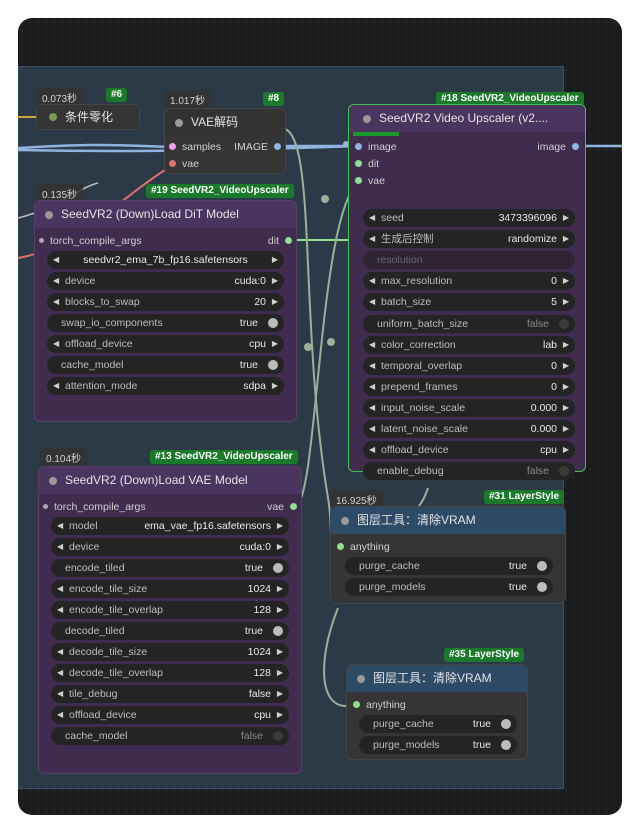 The height and width of the screenshot is (833, 640). Describe the element at coordinates (41, 240) in the screenshot. I see `torch-compile-slot-icon` at that location.